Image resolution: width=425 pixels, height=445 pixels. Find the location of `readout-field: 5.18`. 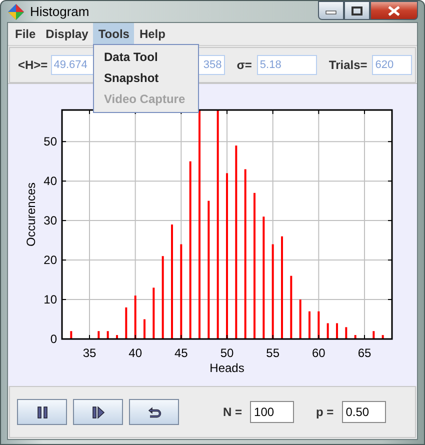

readout-field: 5.18 is located at coordinates (286, 65).